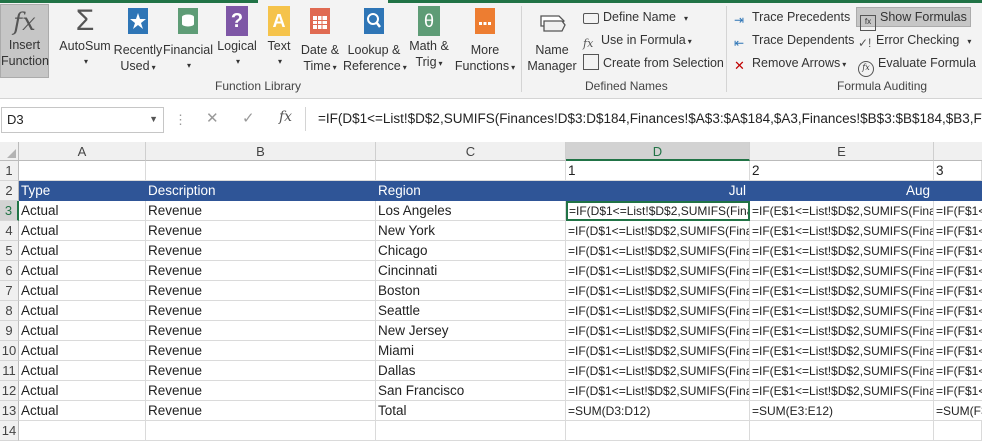  Describe the element at coordinates (485, 41) in the screenshot. I see `more-functions-button: More Functions ▾` at that location.